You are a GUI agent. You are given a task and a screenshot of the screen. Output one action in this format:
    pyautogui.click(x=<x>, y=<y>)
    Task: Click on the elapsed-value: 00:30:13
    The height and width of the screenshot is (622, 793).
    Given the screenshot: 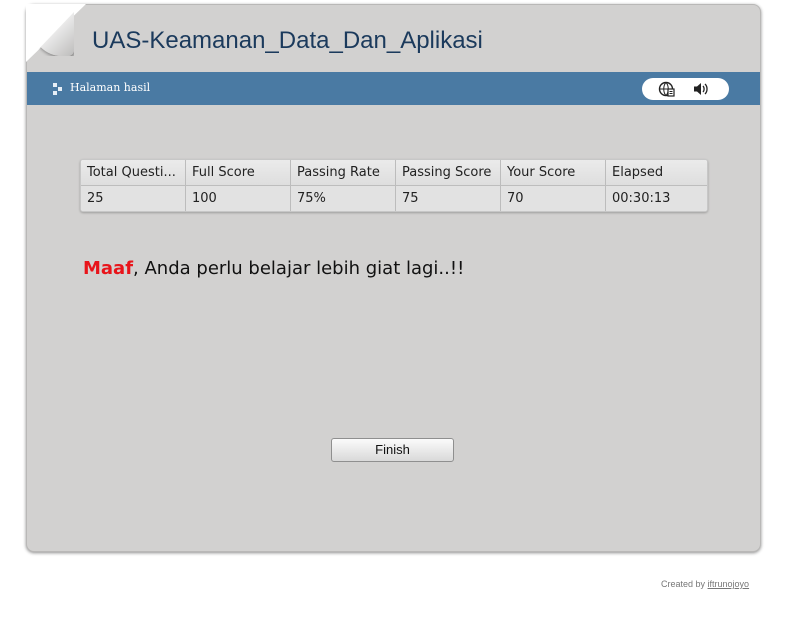 What is the action you would take?
    pyautogui.click(x=641, y=198)
    